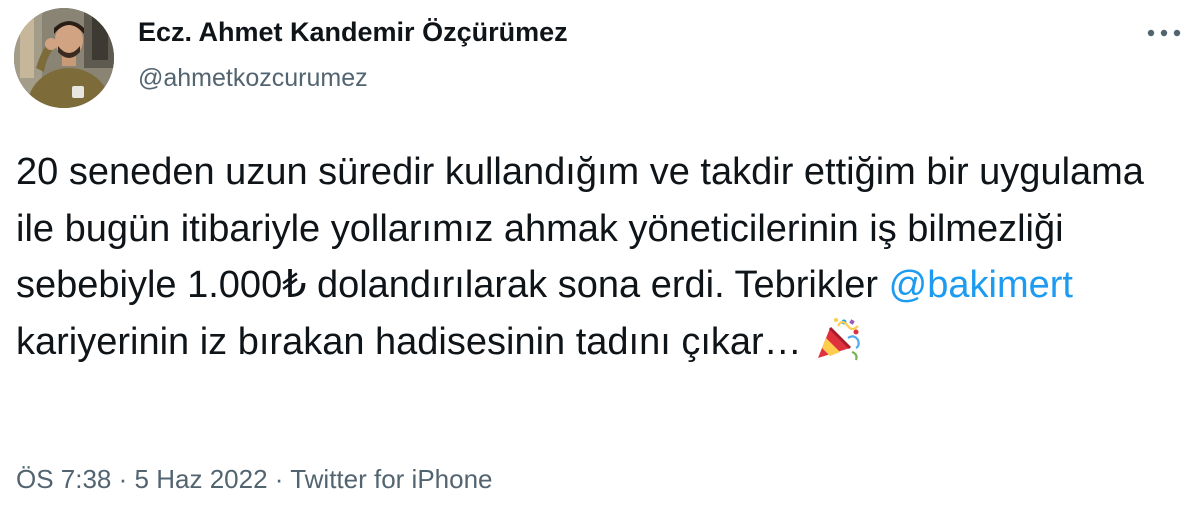 The image size is (1200, 522). Describe the element at coordinates (353, 32) in the screenshot. I see `author-name: Ecz. Ahmet Kandemir Özçürümez` at that location.